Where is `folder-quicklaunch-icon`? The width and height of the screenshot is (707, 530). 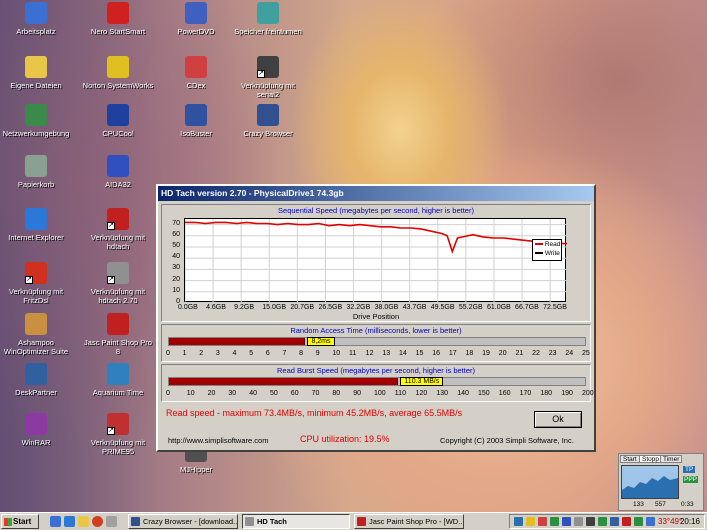
folder-quicklaunch-icon is located at coordinates (83, 521).